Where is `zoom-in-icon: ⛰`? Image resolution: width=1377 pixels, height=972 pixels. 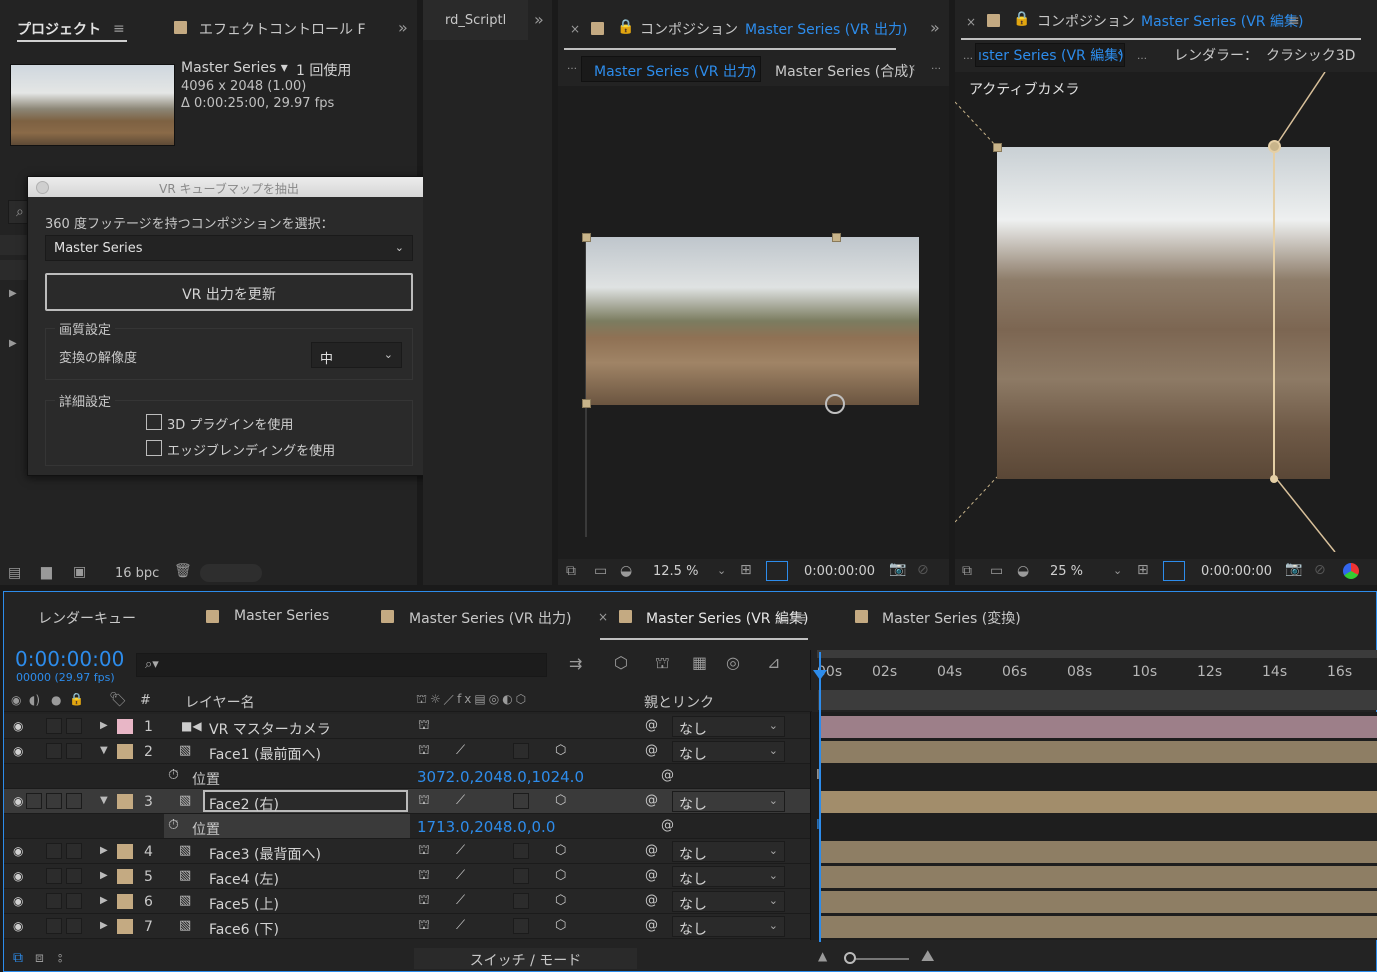
zoom-in-icon: ⛰ is located at coordinates (927, 956).